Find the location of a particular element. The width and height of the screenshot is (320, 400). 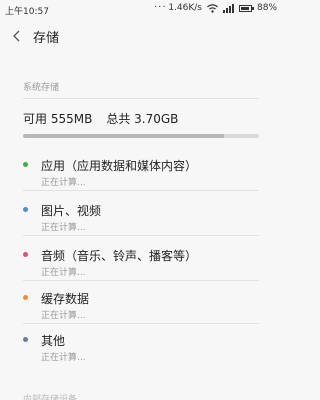

storage-usage-fill is located at coordinates (123, 136).